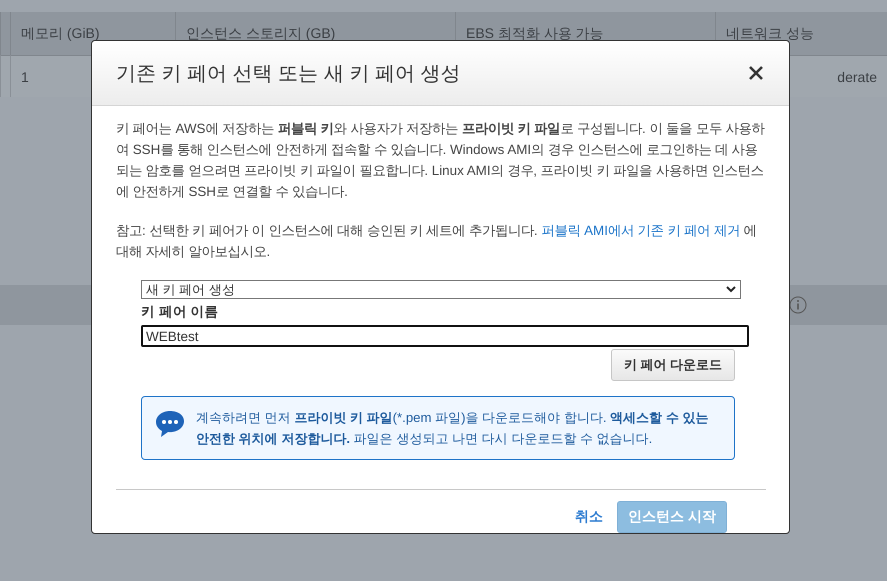 The width and height of the screenshot is (887, 581). I want to click on caret-icon, so click(731, 289).